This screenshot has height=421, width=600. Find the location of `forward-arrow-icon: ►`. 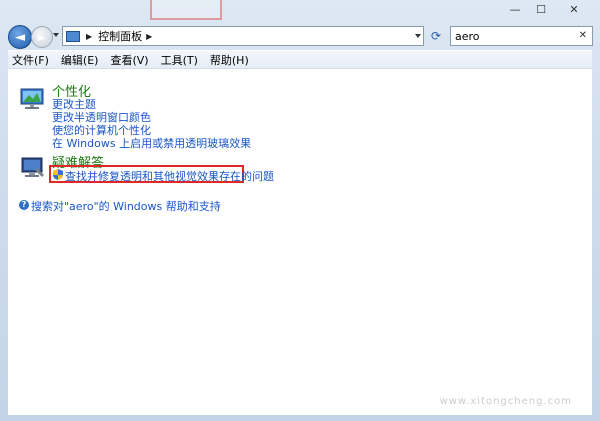

forward-arrow-icon: ► is located at coordinates (42, 37).